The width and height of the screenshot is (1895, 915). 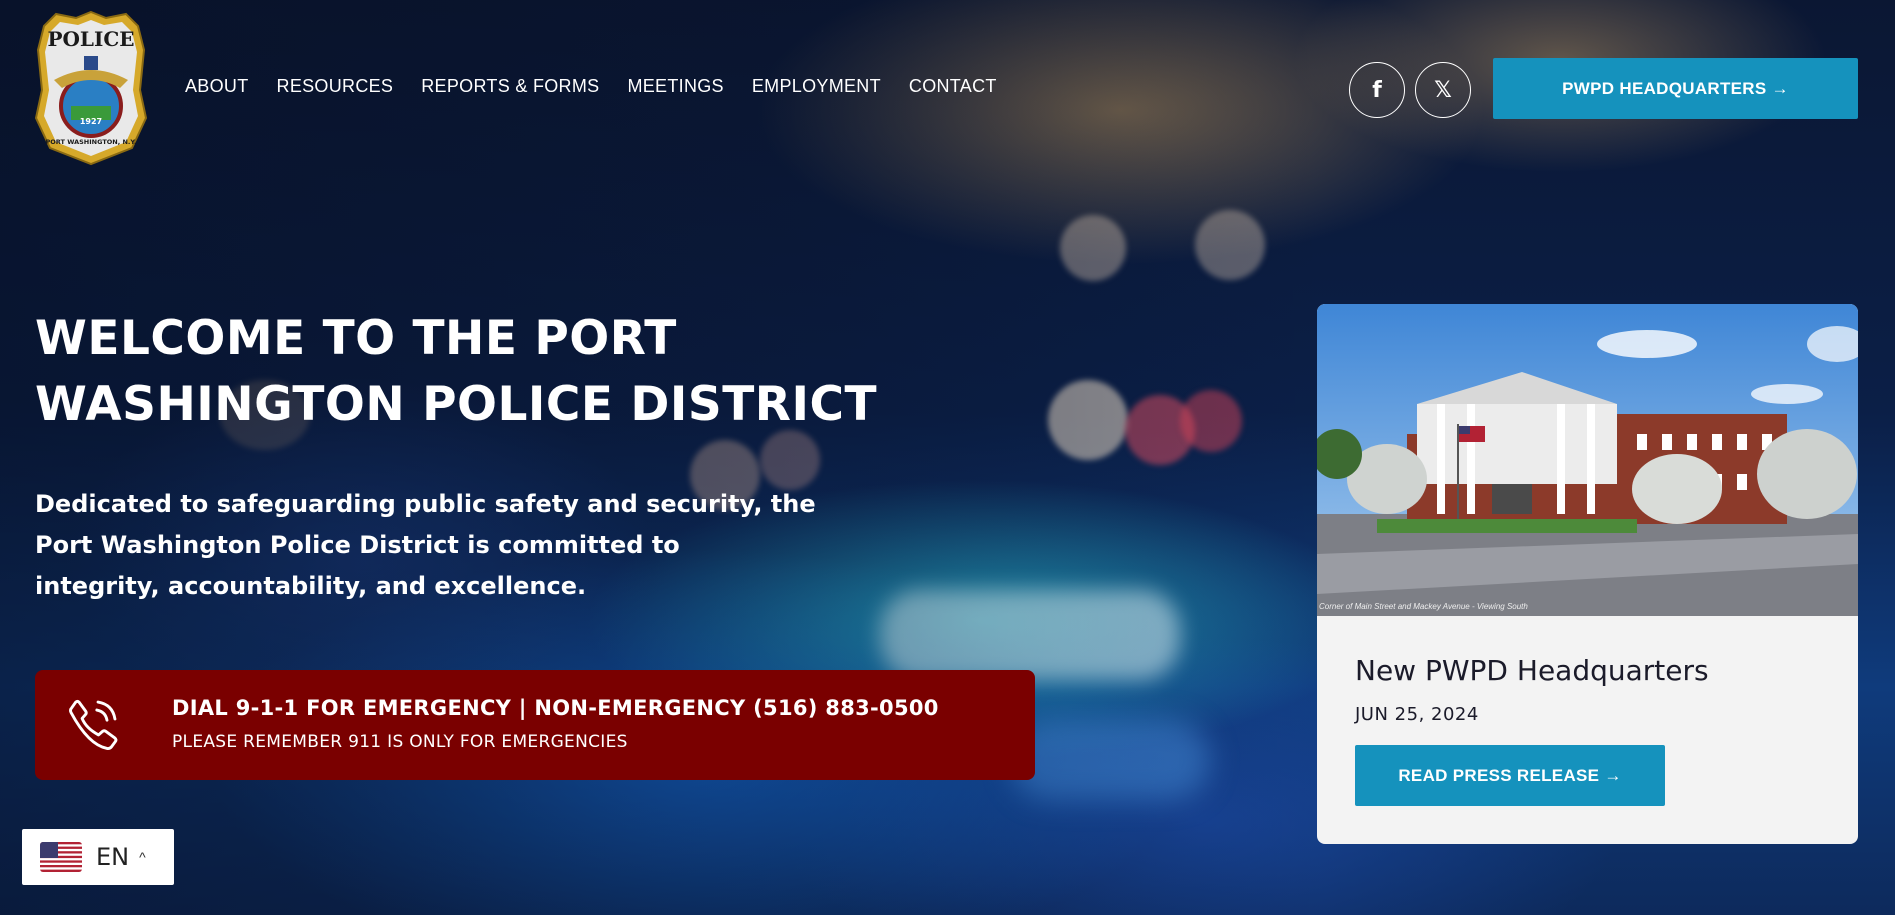 What do you see at coordinates (91, 142) in the screenshot?
I see `logo-text-town: PORT WASHINGTON, N.Y.` at bounding box center [91, 142].